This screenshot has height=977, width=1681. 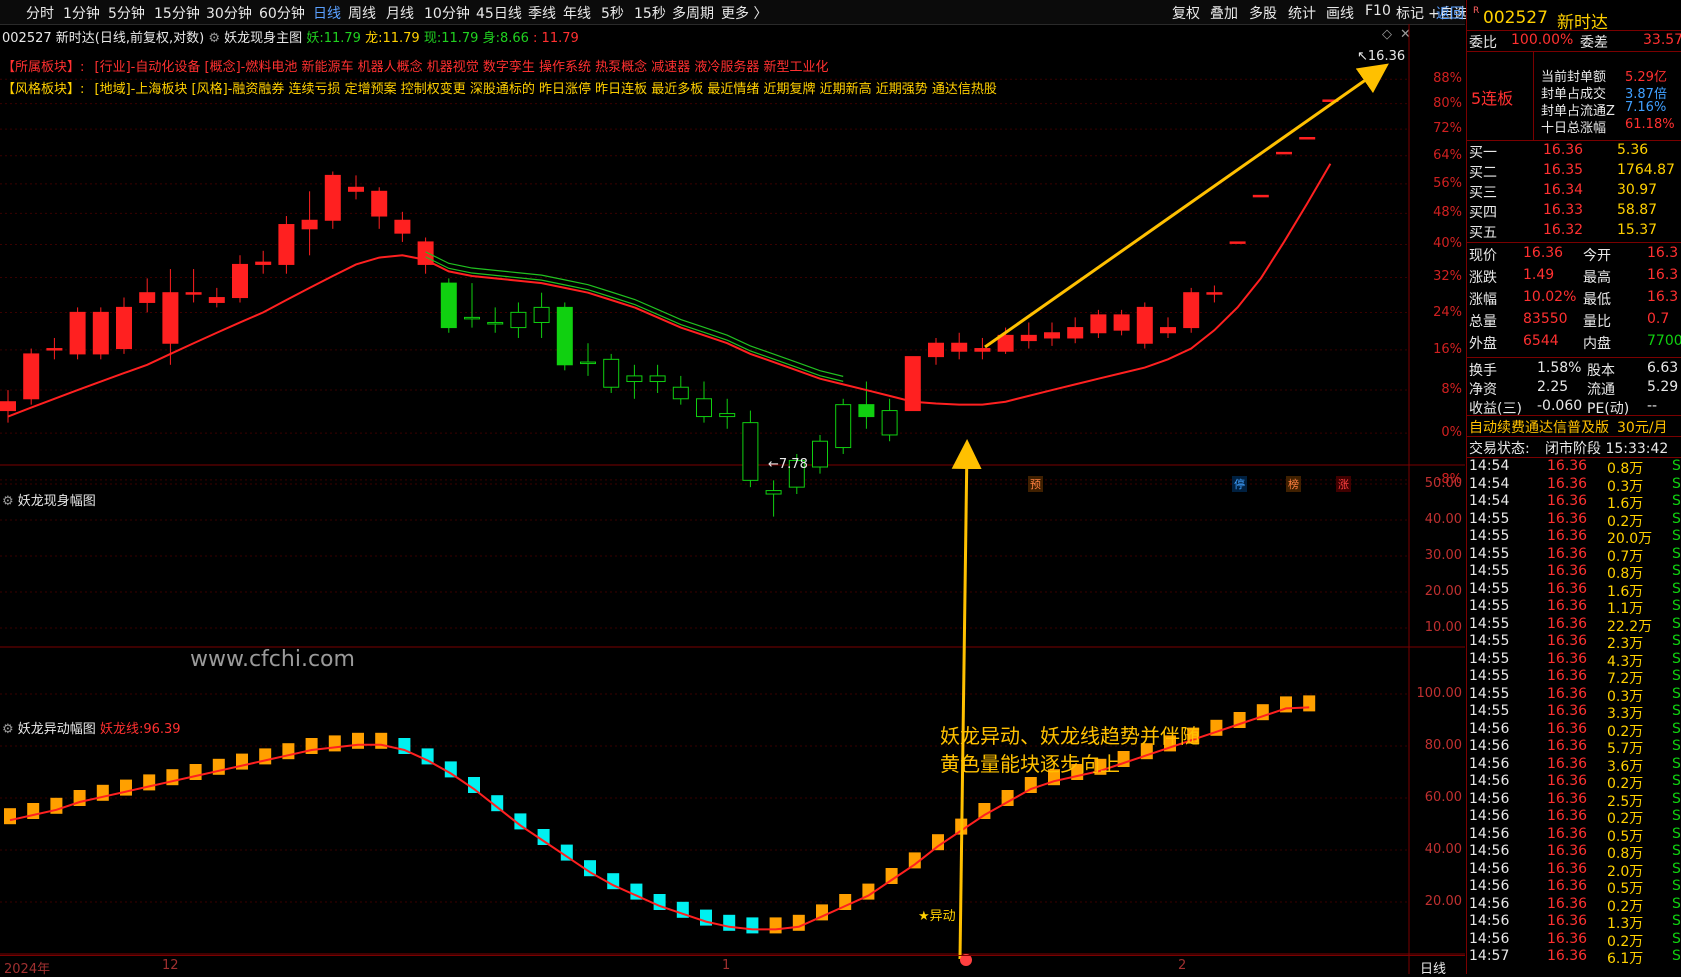 What do you see at coordinates (1637, 210) in the screenshot?
I see `bid-volume: 58.87` at bounding box center [1637, 210].